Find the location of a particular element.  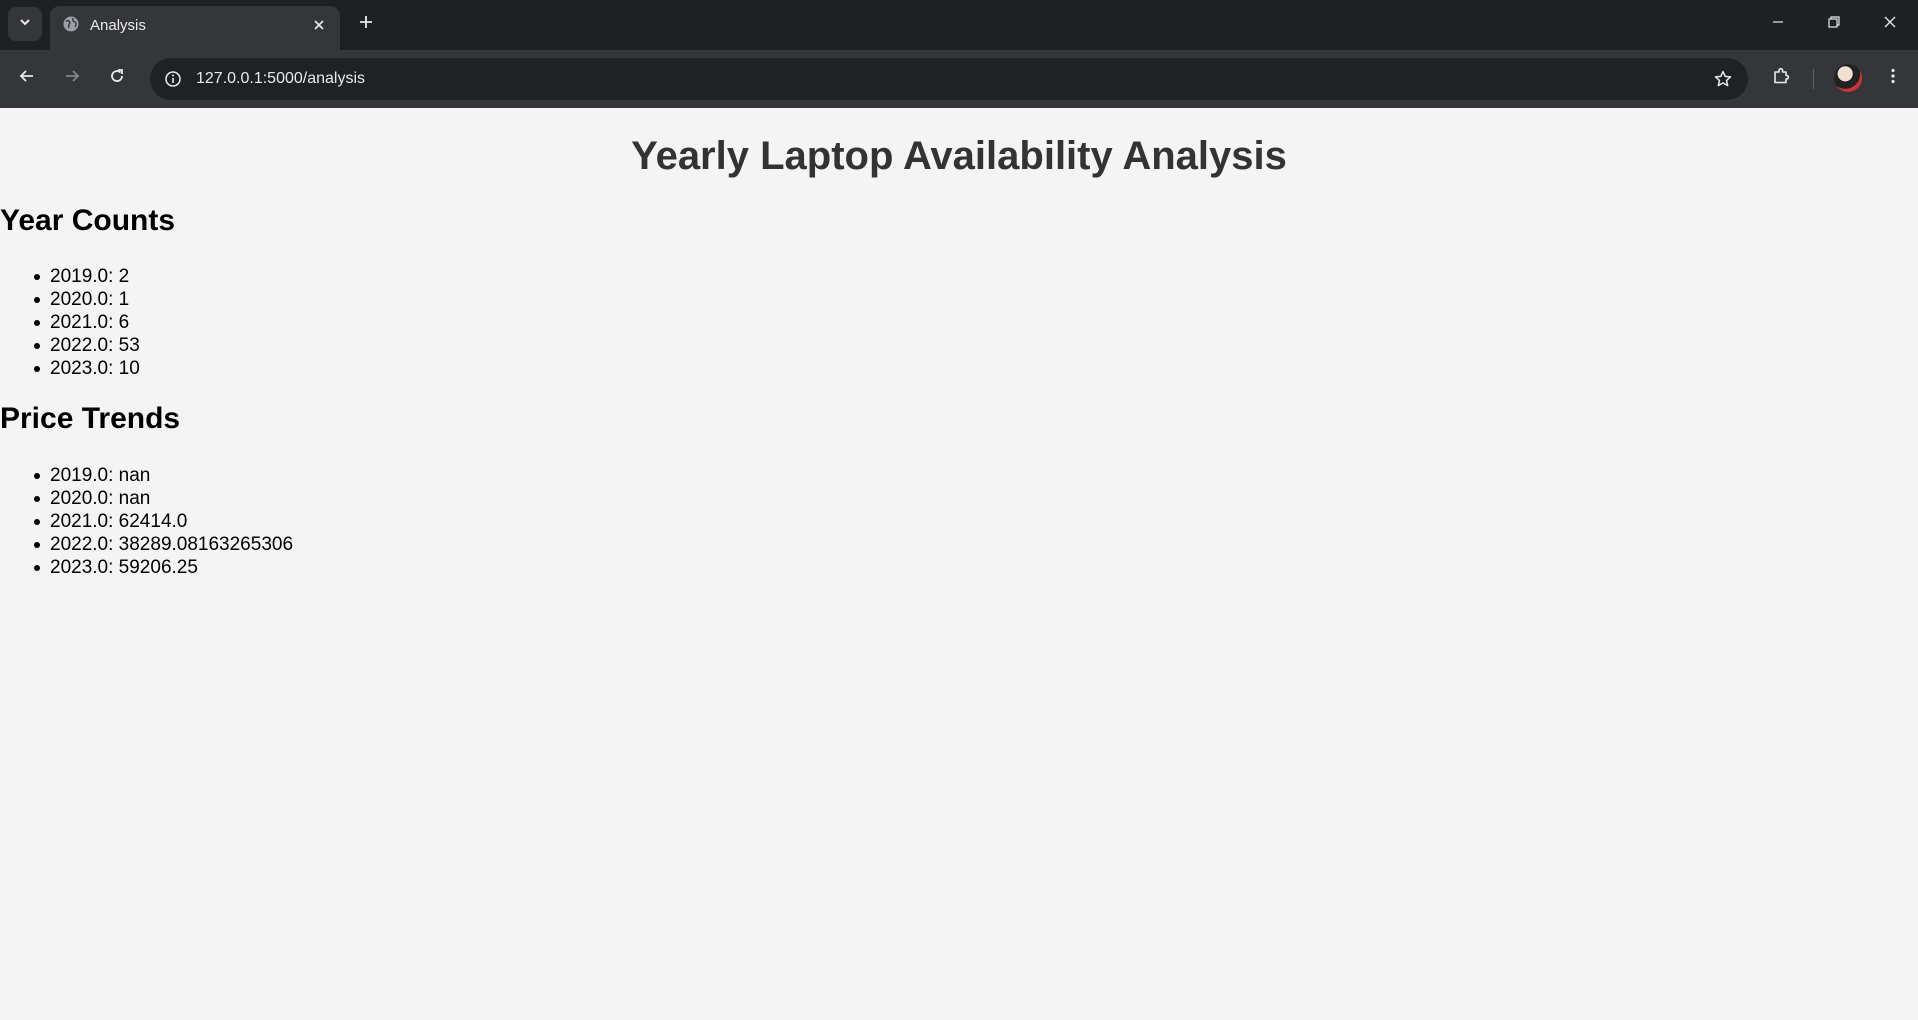

year-counts-heading: Year Counts is located at coordinates (88, 220).